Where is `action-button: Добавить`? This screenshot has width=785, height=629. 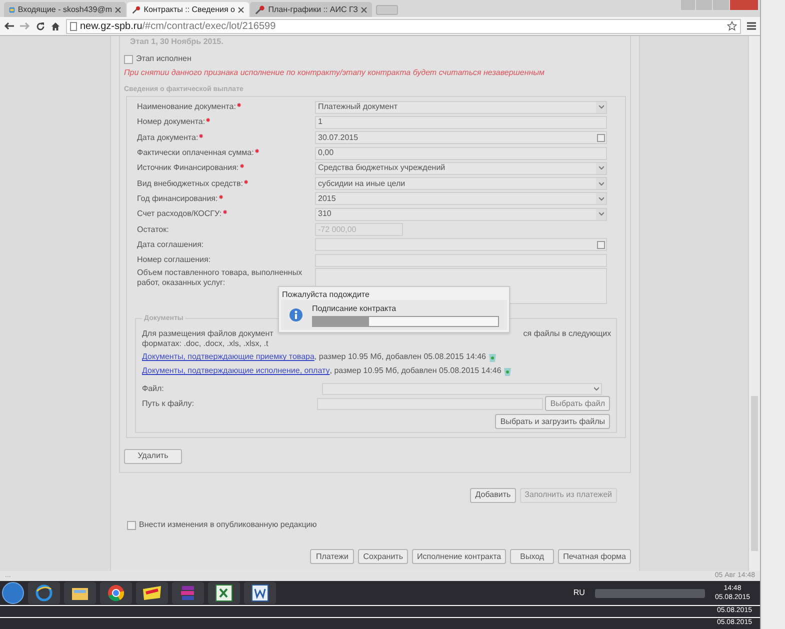
action-button: Добавить is located at coordinates (493, 495).